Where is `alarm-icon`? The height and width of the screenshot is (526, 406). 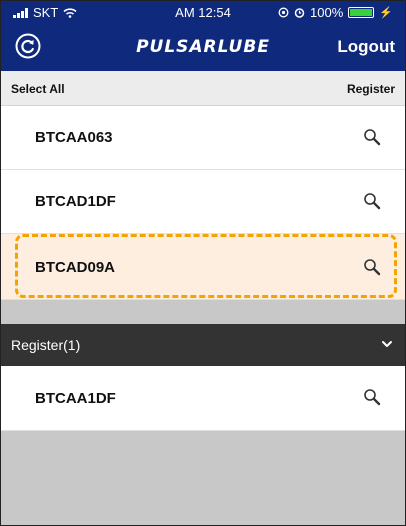 alarm-icon is located at coordinates (299, 13).